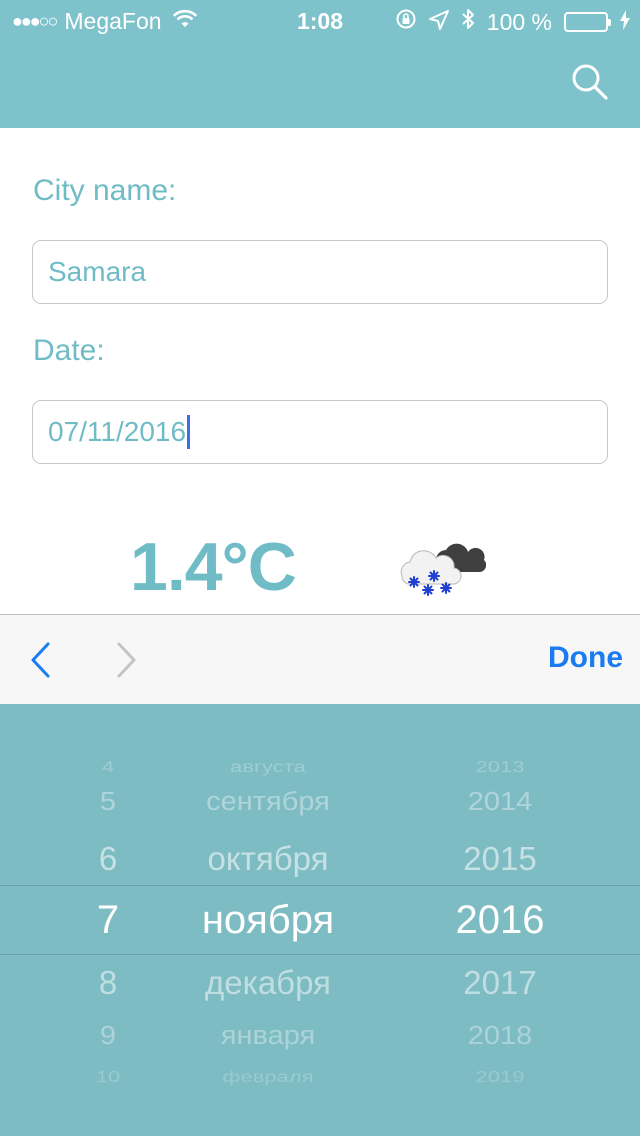  What do you see at coordinates (108, 983) in the screenshot?
I see `day-option: 8` at bounding box center [108, 983].